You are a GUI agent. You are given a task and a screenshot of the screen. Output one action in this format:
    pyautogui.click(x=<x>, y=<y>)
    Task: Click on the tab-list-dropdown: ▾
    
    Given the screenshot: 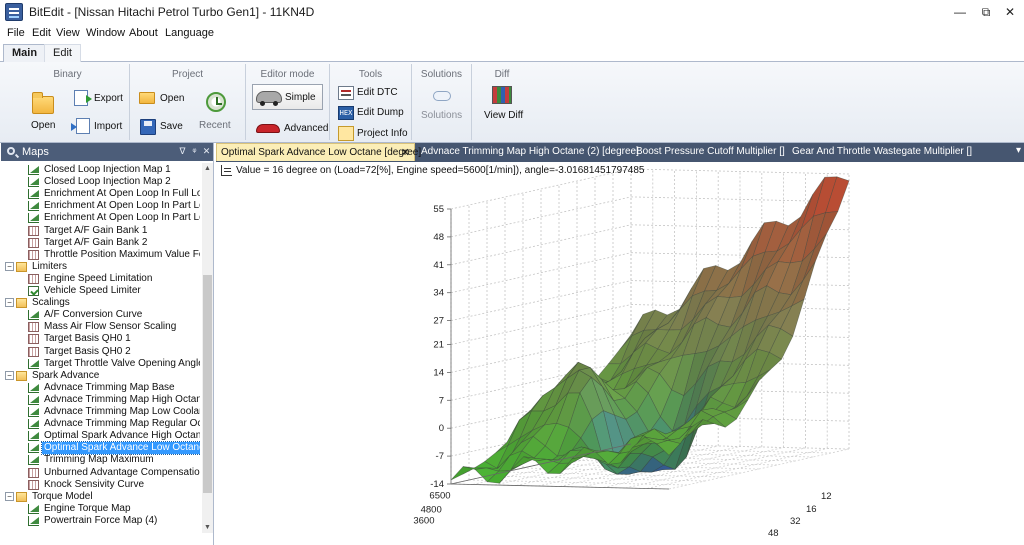 What is the action you would take?
    pyautogui.click(x=1018, y=150)
    